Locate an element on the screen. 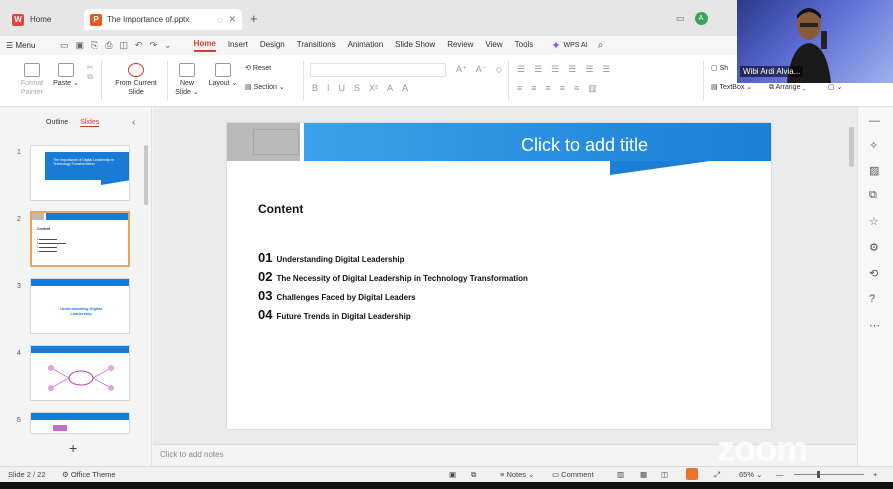 Image resolution: width=893 pixels, height=489 pixels. menu-button: ☰ Menu is located at coordinates (27, 45).